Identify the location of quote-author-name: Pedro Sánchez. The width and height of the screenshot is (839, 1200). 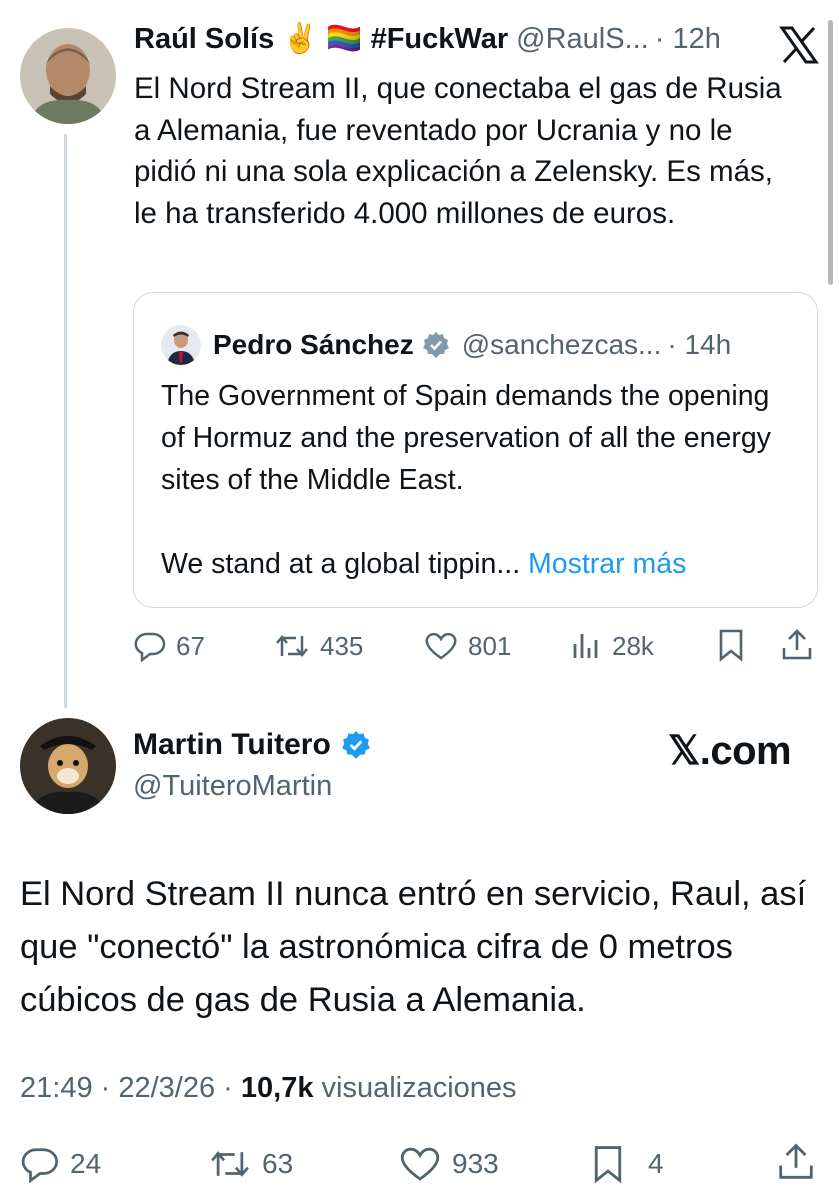
(313, 345).